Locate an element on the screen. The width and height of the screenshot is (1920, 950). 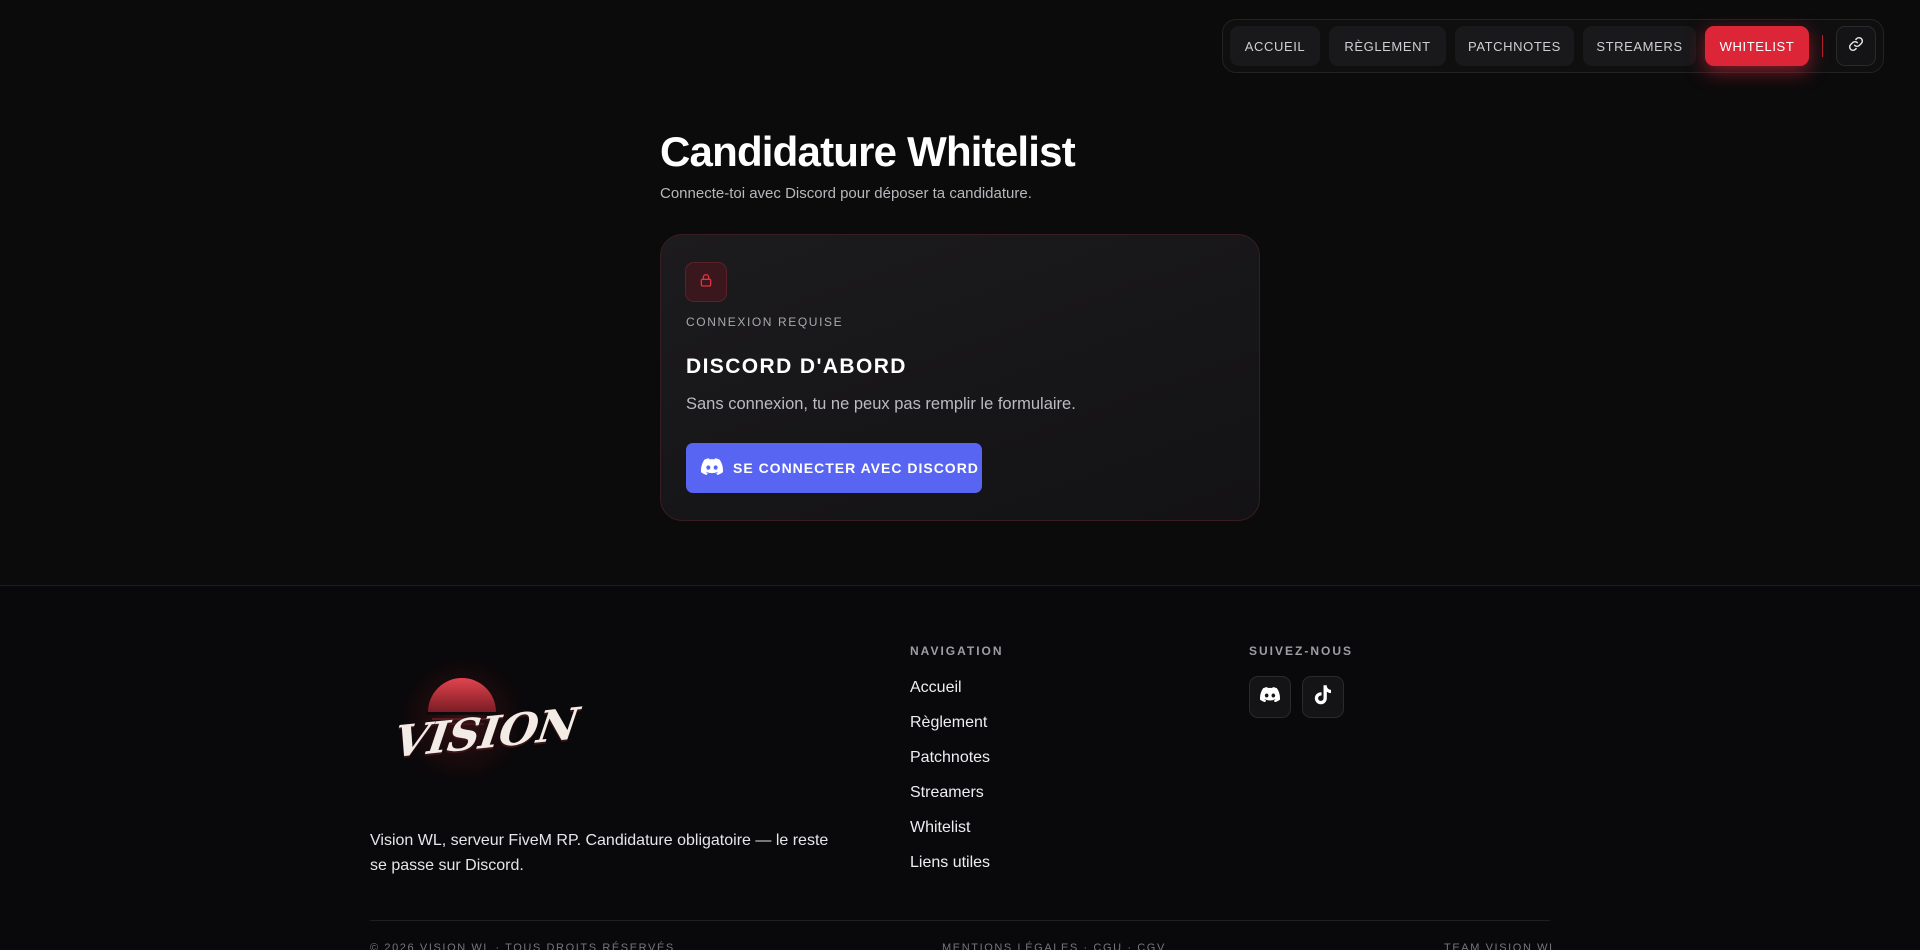
card-eyebrow: CONNEXION REQUISE is located at coordinates (765, 322).